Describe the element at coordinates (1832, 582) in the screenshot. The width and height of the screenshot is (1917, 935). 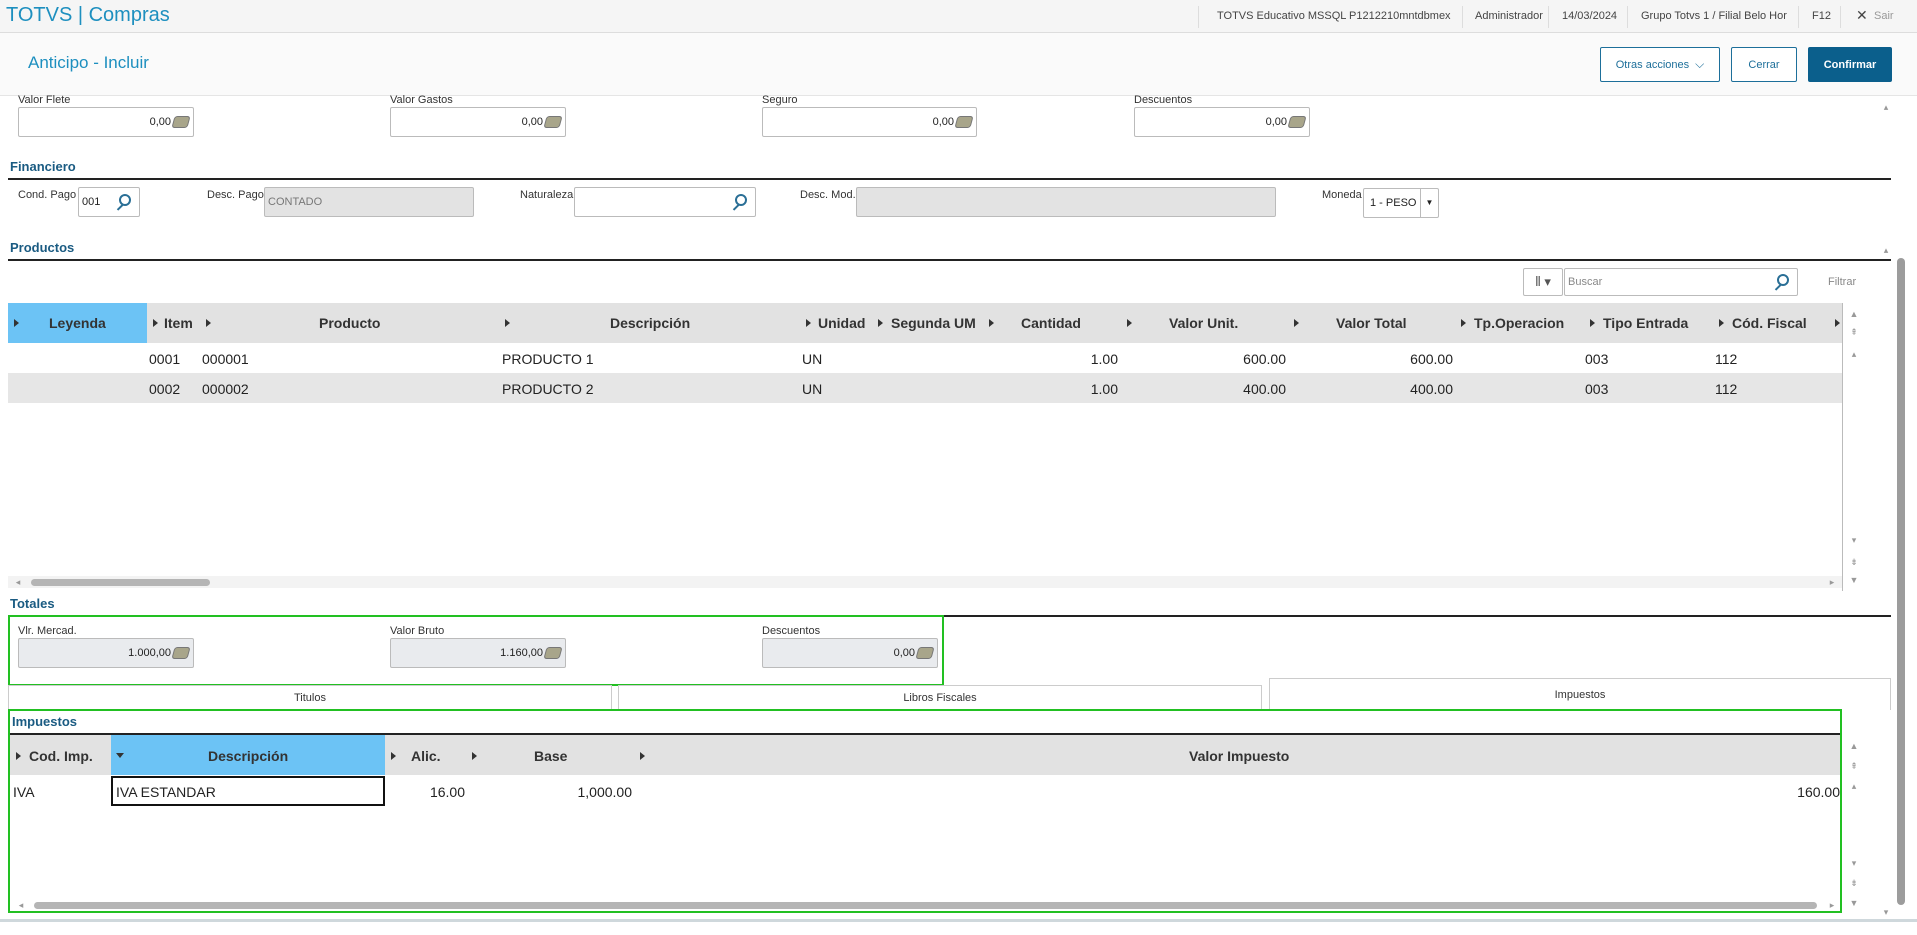
I see `scroll-right-icon: ▸` at that location.